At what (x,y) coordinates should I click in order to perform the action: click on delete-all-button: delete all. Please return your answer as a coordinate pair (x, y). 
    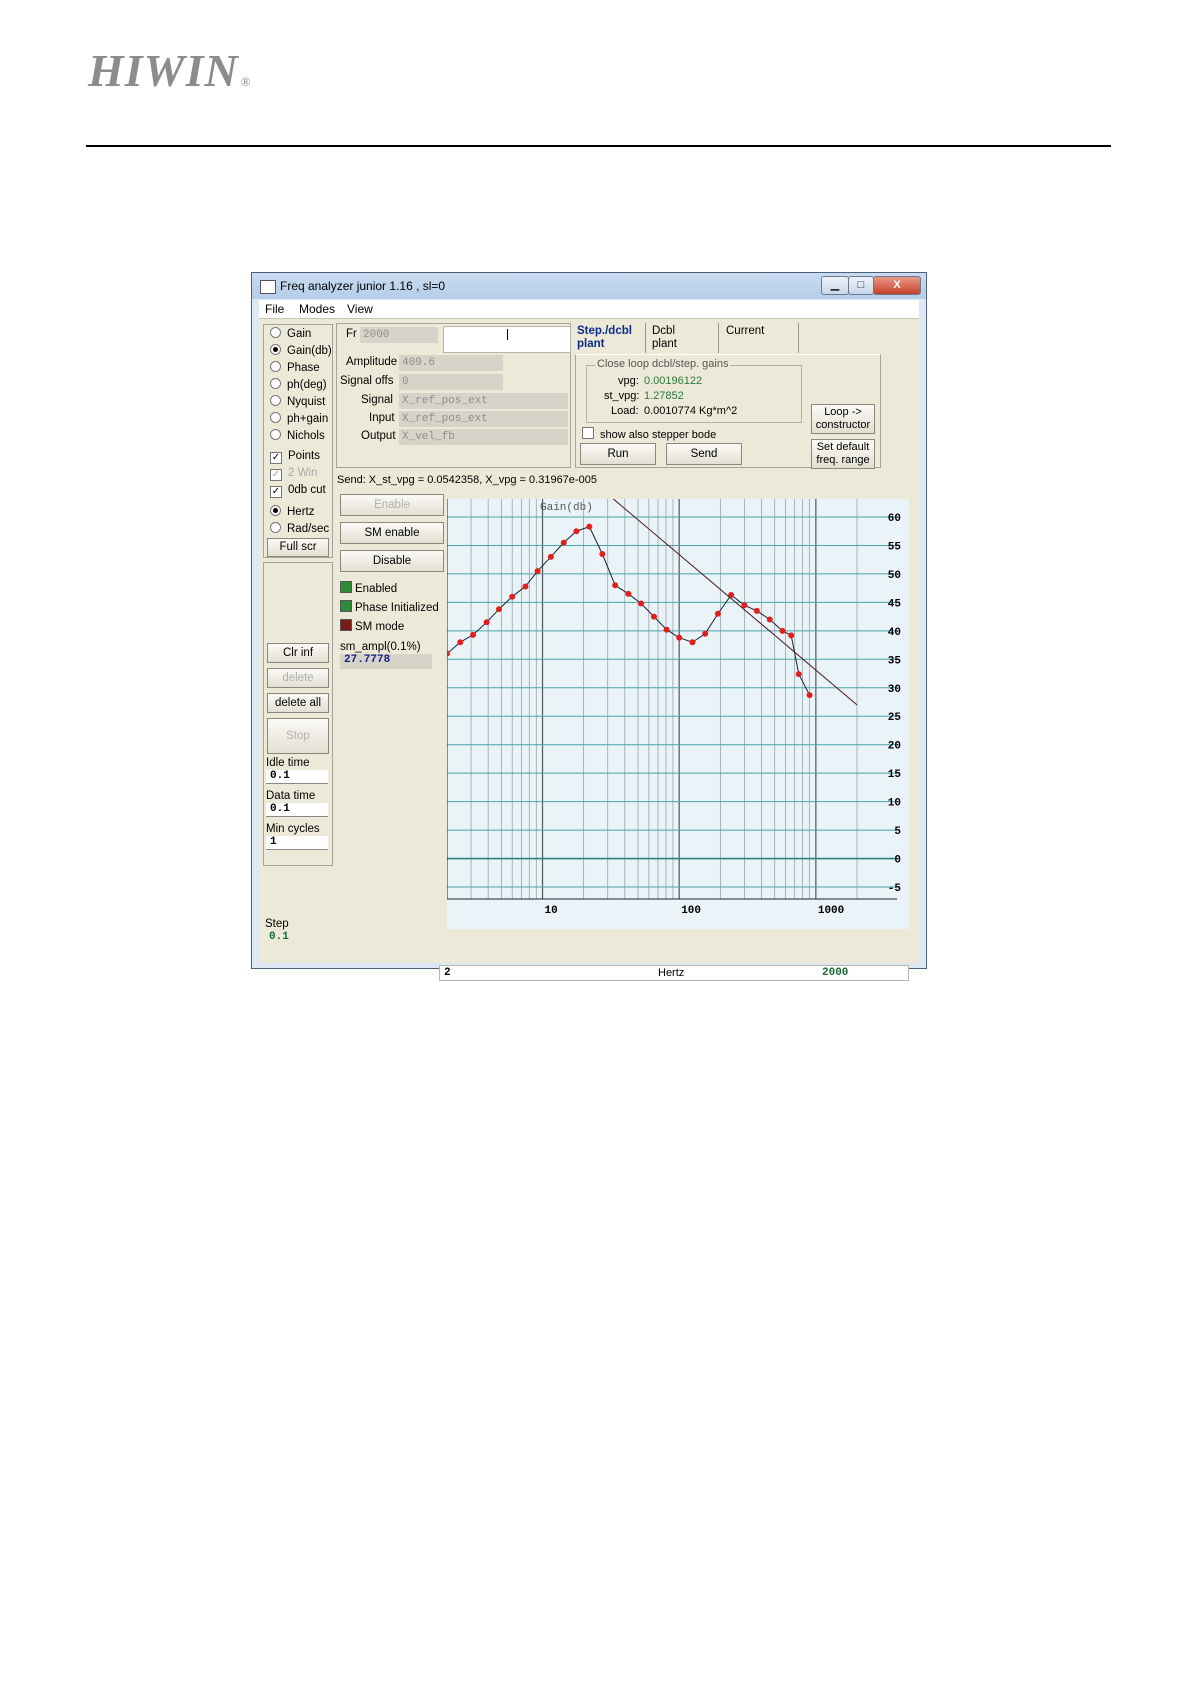
    Looking at the image, I should click on (298, 703).